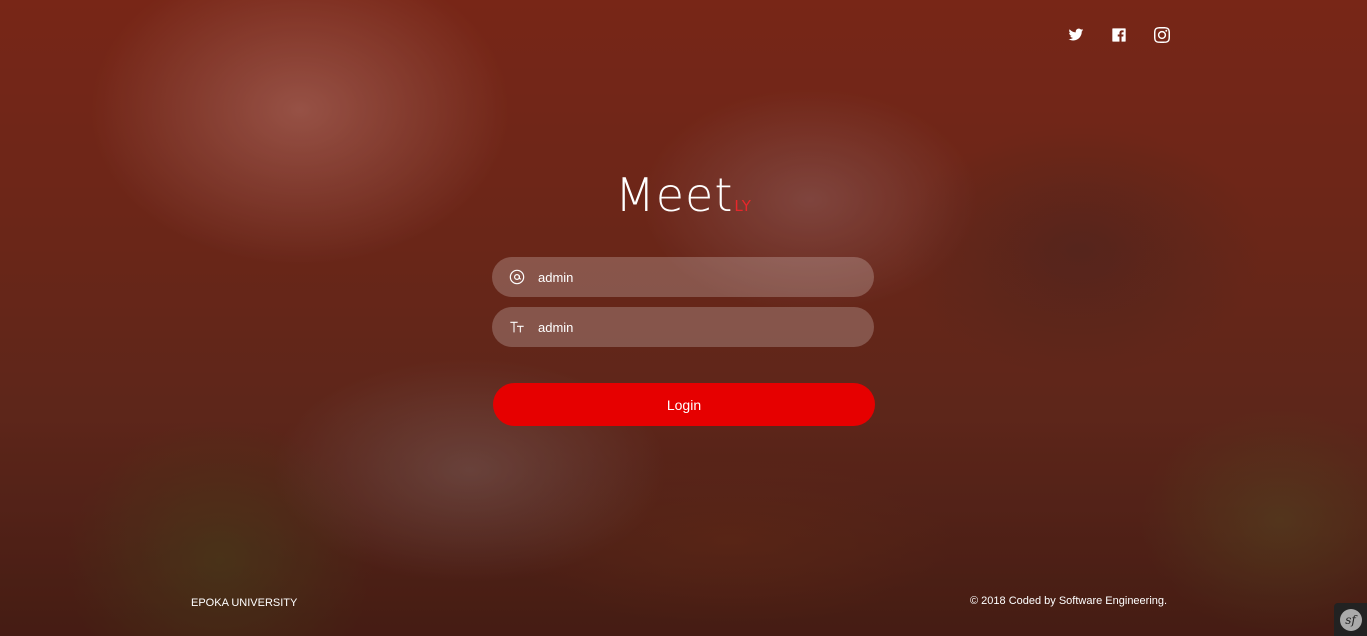 Image resolution: width=1367 pixels, height=636 pixels. Describe the element at coordinates (517, 277) in the screenshot. I see `at-sign-icon` at that location.